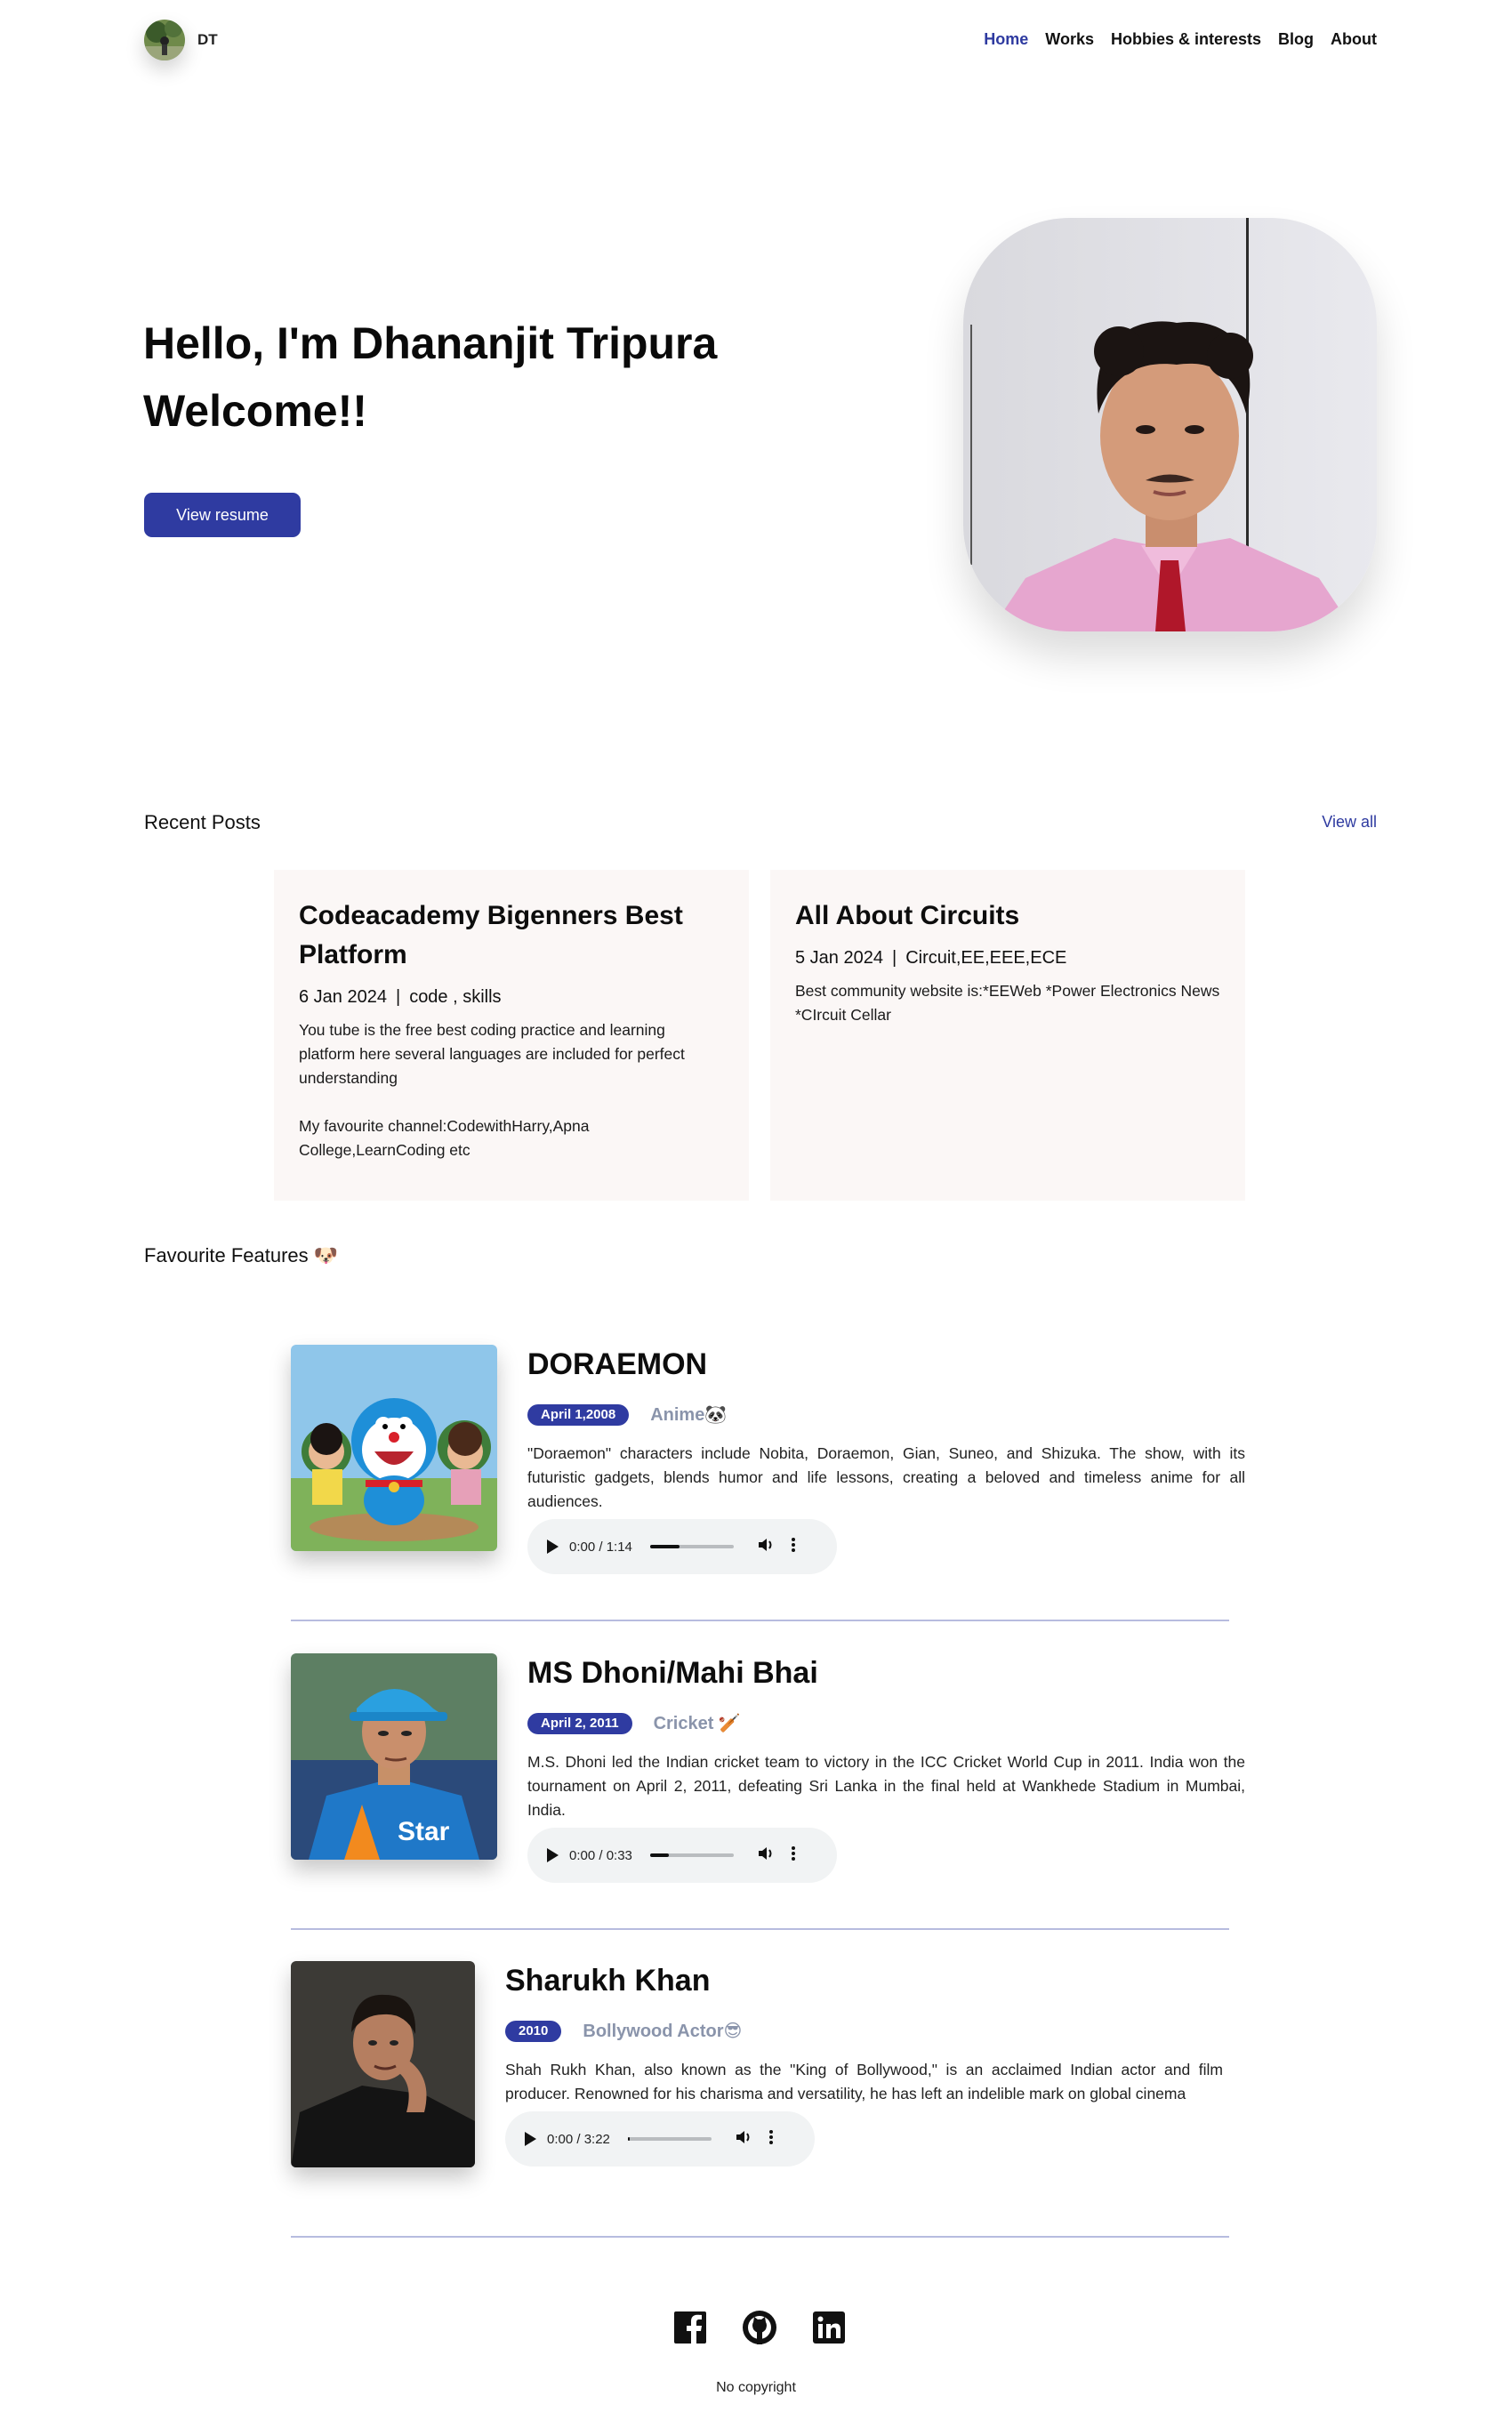  What do you see at coordinates (864, 2031) in the screenshot?
I see `feature-tags: 2010 Bollywood Actor😎` at bounding box center [864, 2031].